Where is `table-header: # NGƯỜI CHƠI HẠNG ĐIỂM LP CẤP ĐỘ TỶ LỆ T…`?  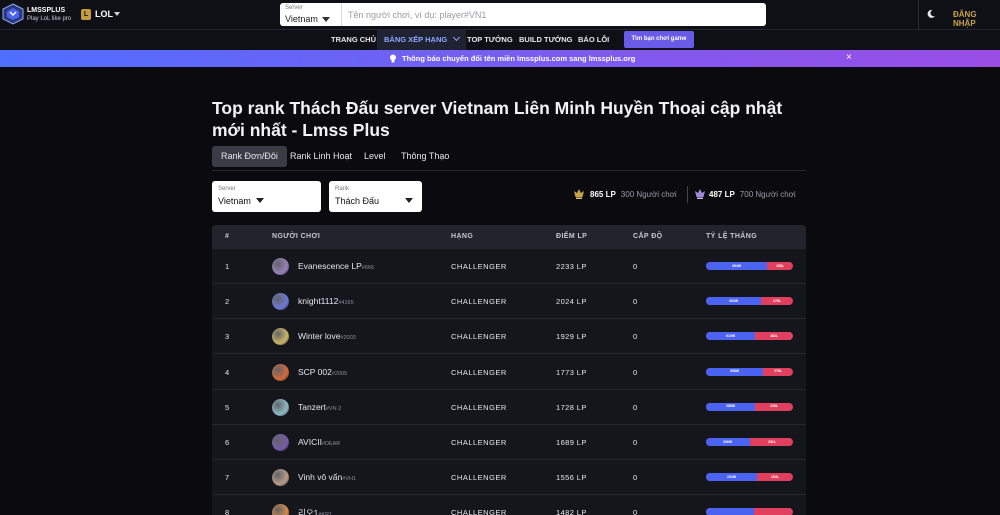 table-header: # NGƯỜI CHƠI HẠNG ĐIỂM LP CẤP ĐỘ TỶ LỆ T… is located at coordinates (509, 237).